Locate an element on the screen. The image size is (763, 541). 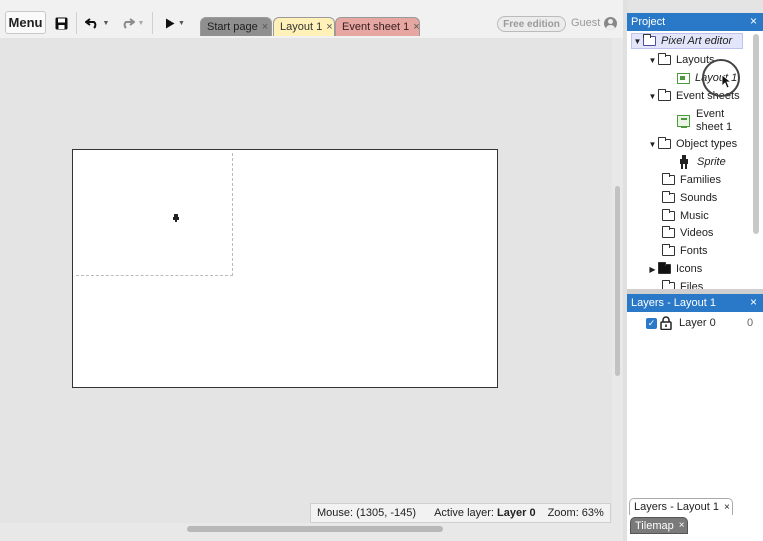
tree-item-videos: Videos is located at coordinates (687, 233).